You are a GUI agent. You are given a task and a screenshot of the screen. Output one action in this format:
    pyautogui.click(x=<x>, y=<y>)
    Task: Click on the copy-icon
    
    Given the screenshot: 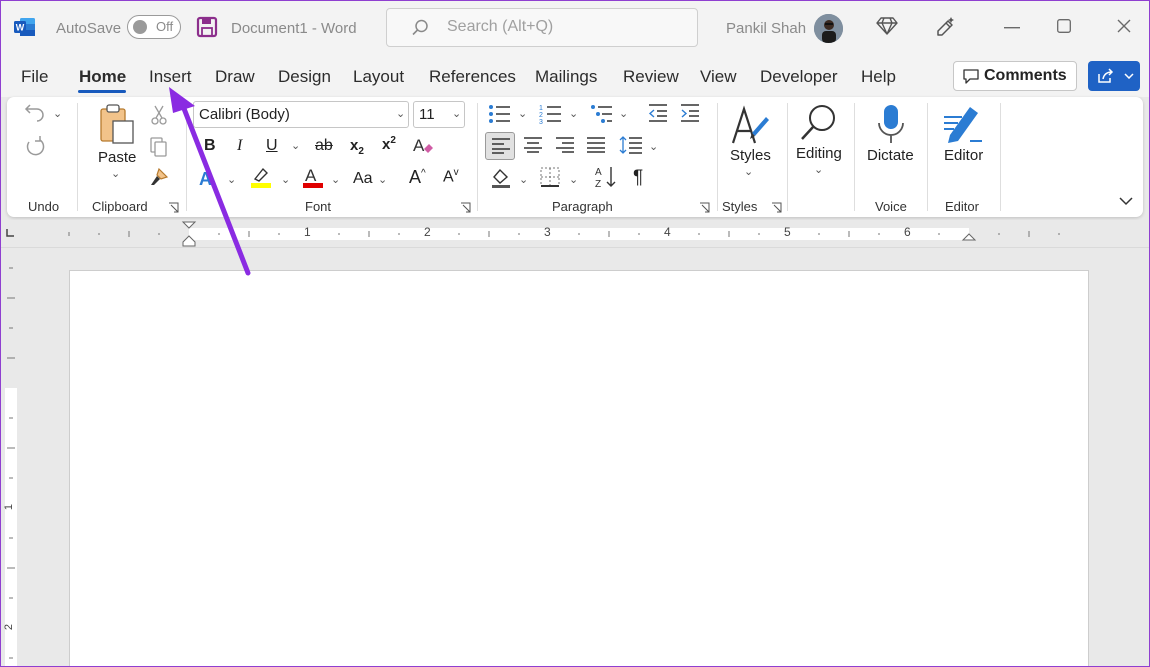 What is the action you would take?
    pyautogui.click(x=159, y=147)
    